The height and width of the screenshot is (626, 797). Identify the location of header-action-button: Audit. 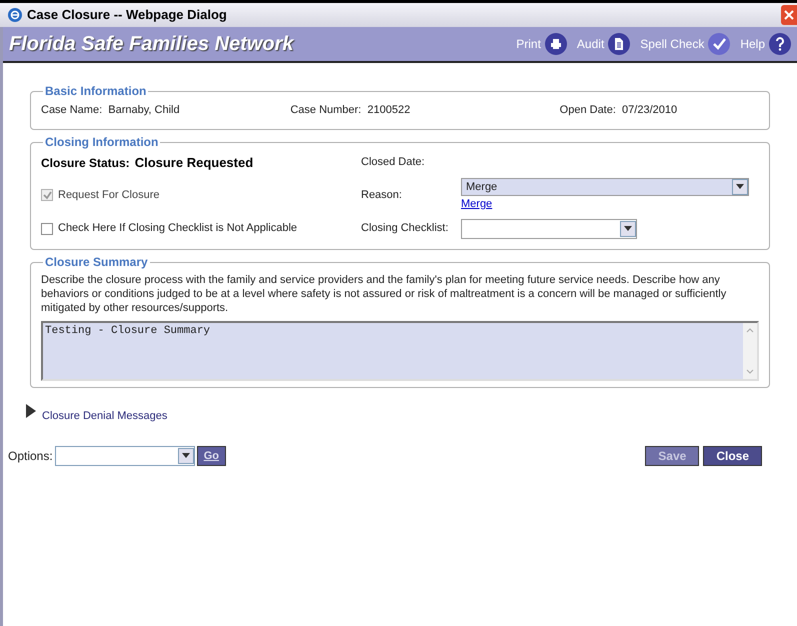
(603, 44).